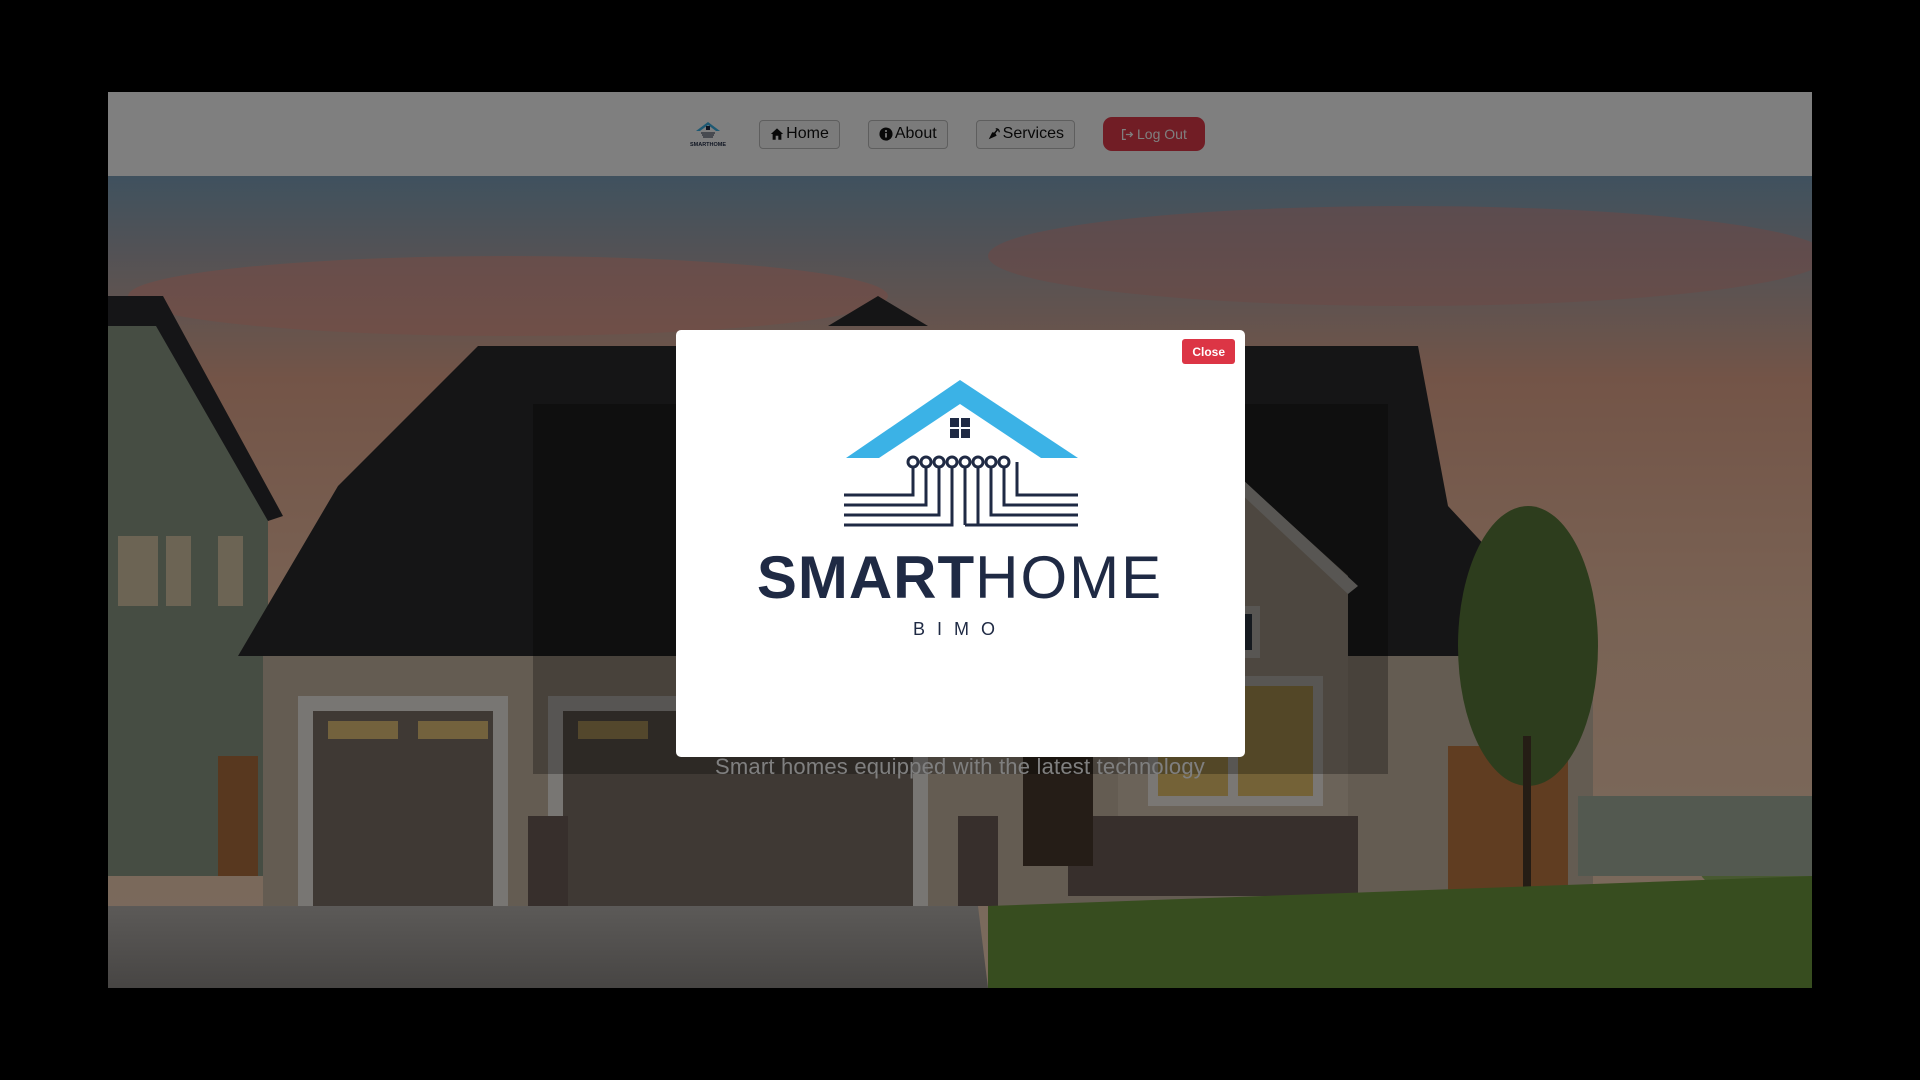 Image resolution: width=1920 pixels, height=1080 pixels. I want to click on close-button: Close, so click(1208, 351).